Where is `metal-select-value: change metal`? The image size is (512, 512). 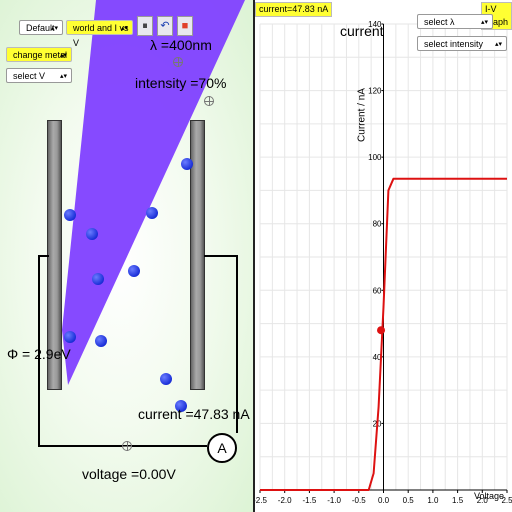 metal-select-value: change metal is located at coordinates (40, 55).